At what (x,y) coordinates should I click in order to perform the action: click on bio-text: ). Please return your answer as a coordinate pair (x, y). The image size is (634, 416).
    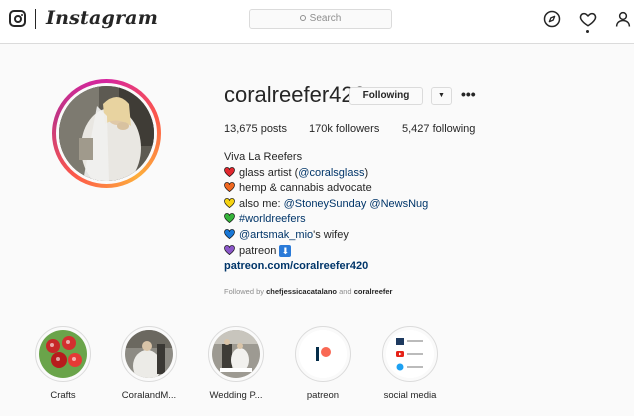
    Looking at the image, I should click on (366, 172).